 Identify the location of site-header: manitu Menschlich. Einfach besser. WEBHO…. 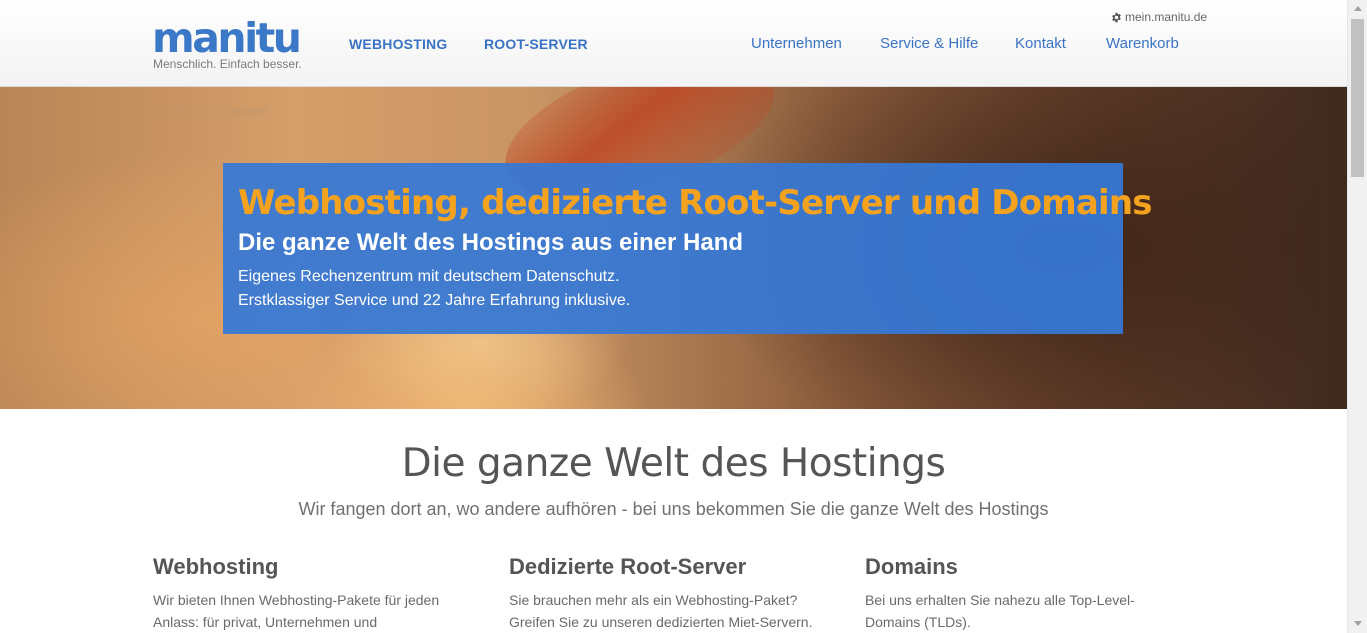
(673, 43).